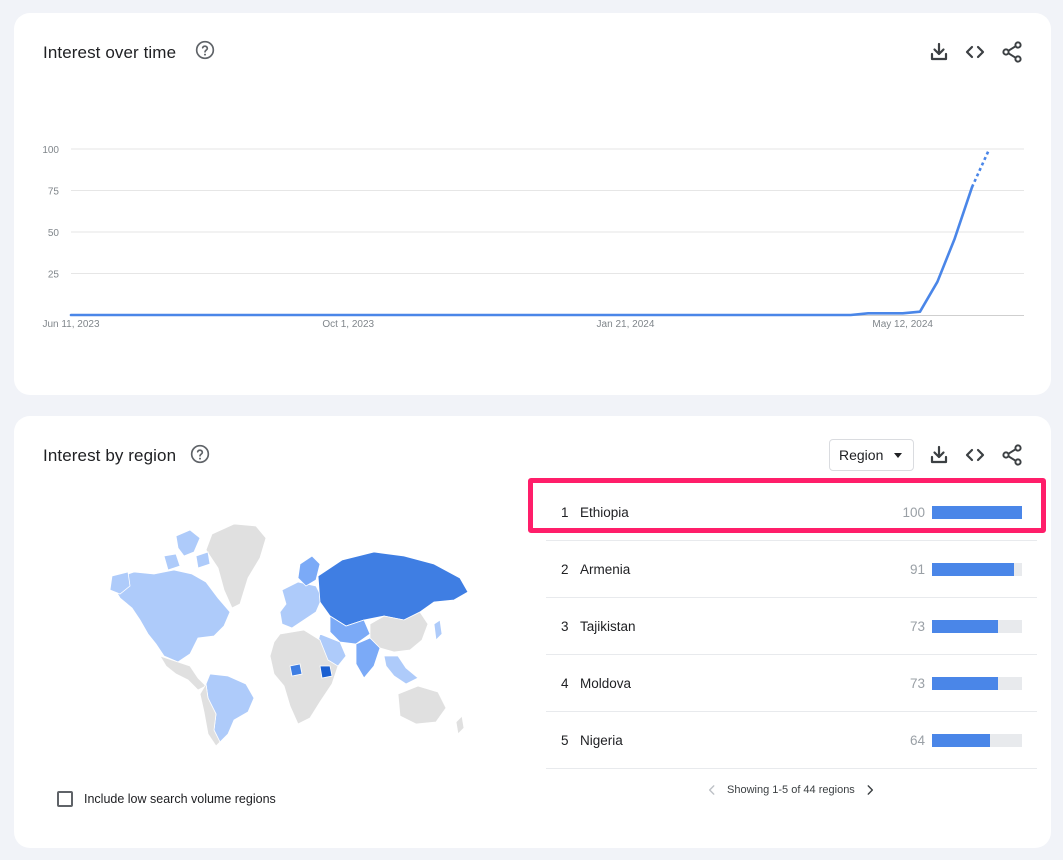  Describe the element at coordinates (54, 275) in the screenshot. I see `y-tick-label: 25` at that location.